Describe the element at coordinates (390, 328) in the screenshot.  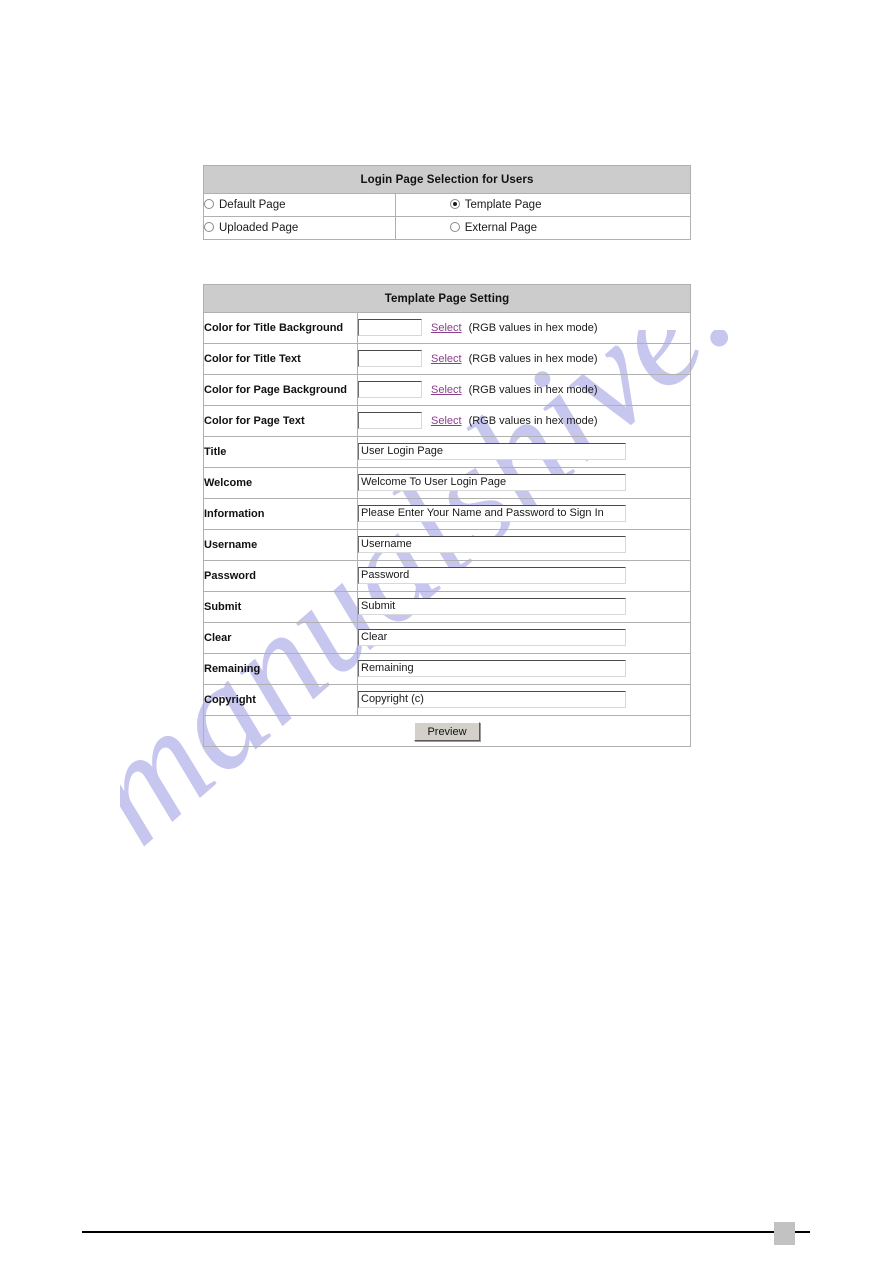
I see `input-color-title-background` at that location.